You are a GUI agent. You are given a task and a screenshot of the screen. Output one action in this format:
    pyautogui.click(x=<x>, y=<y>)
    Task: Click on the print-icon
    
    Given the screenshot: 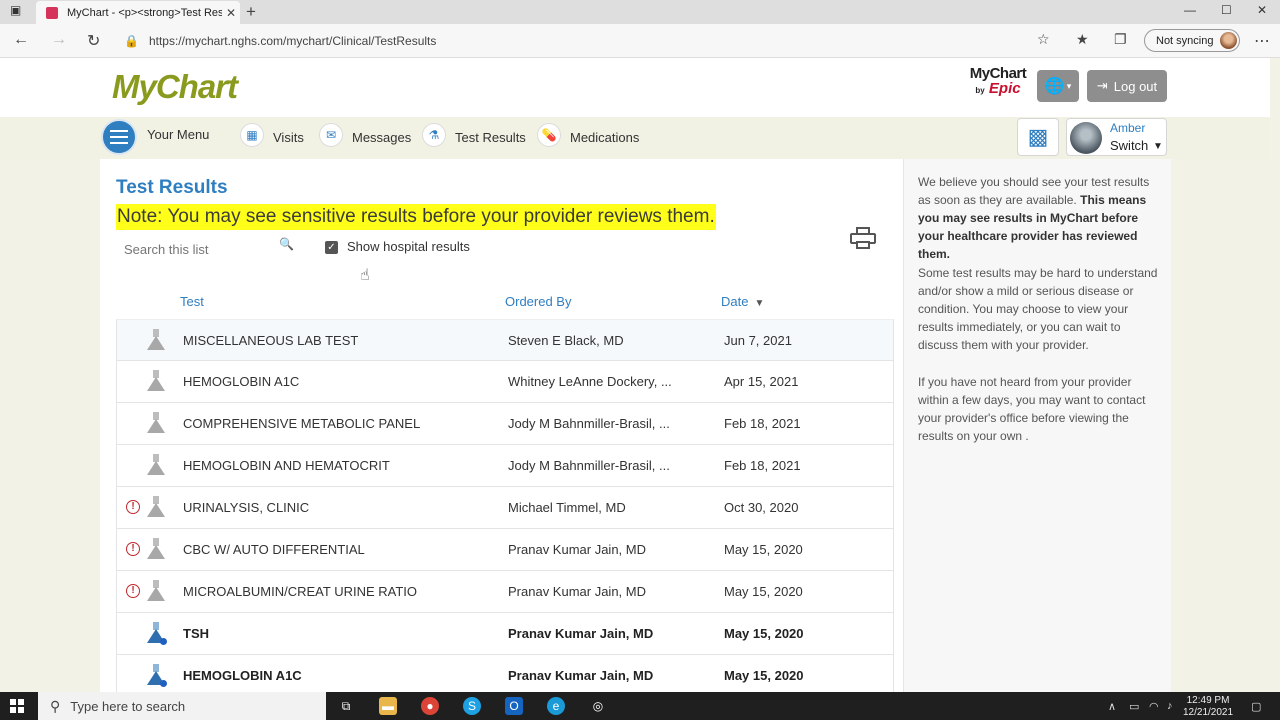 What is the action you would take?
    pyautogui.click(x=863, y=239)
    